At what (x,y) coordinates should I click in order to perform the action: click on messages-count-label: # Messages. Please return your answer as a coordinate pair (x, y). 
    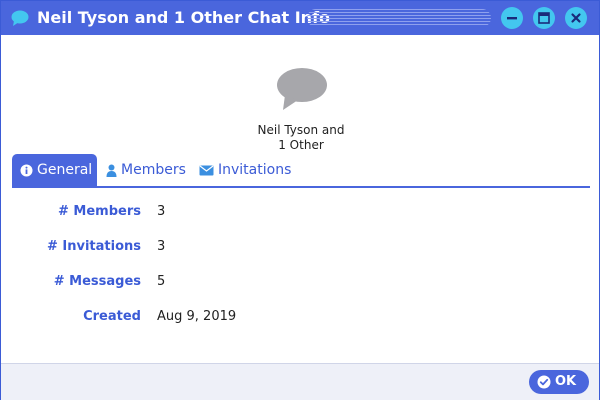
    Looking at the image, I should click on (97, 281).